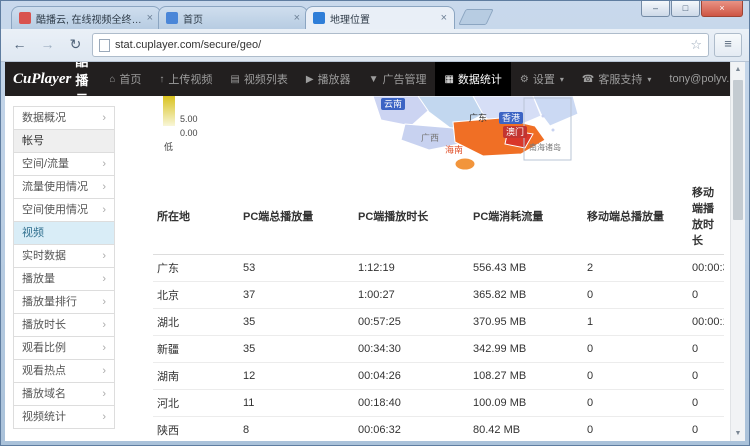 The height and width of the screenshot is (446, 750). What do you see at coordinates (393, 104) in the screenshot?
I see `map-label-yunnan: 云南` at bounding box center [393, 104].